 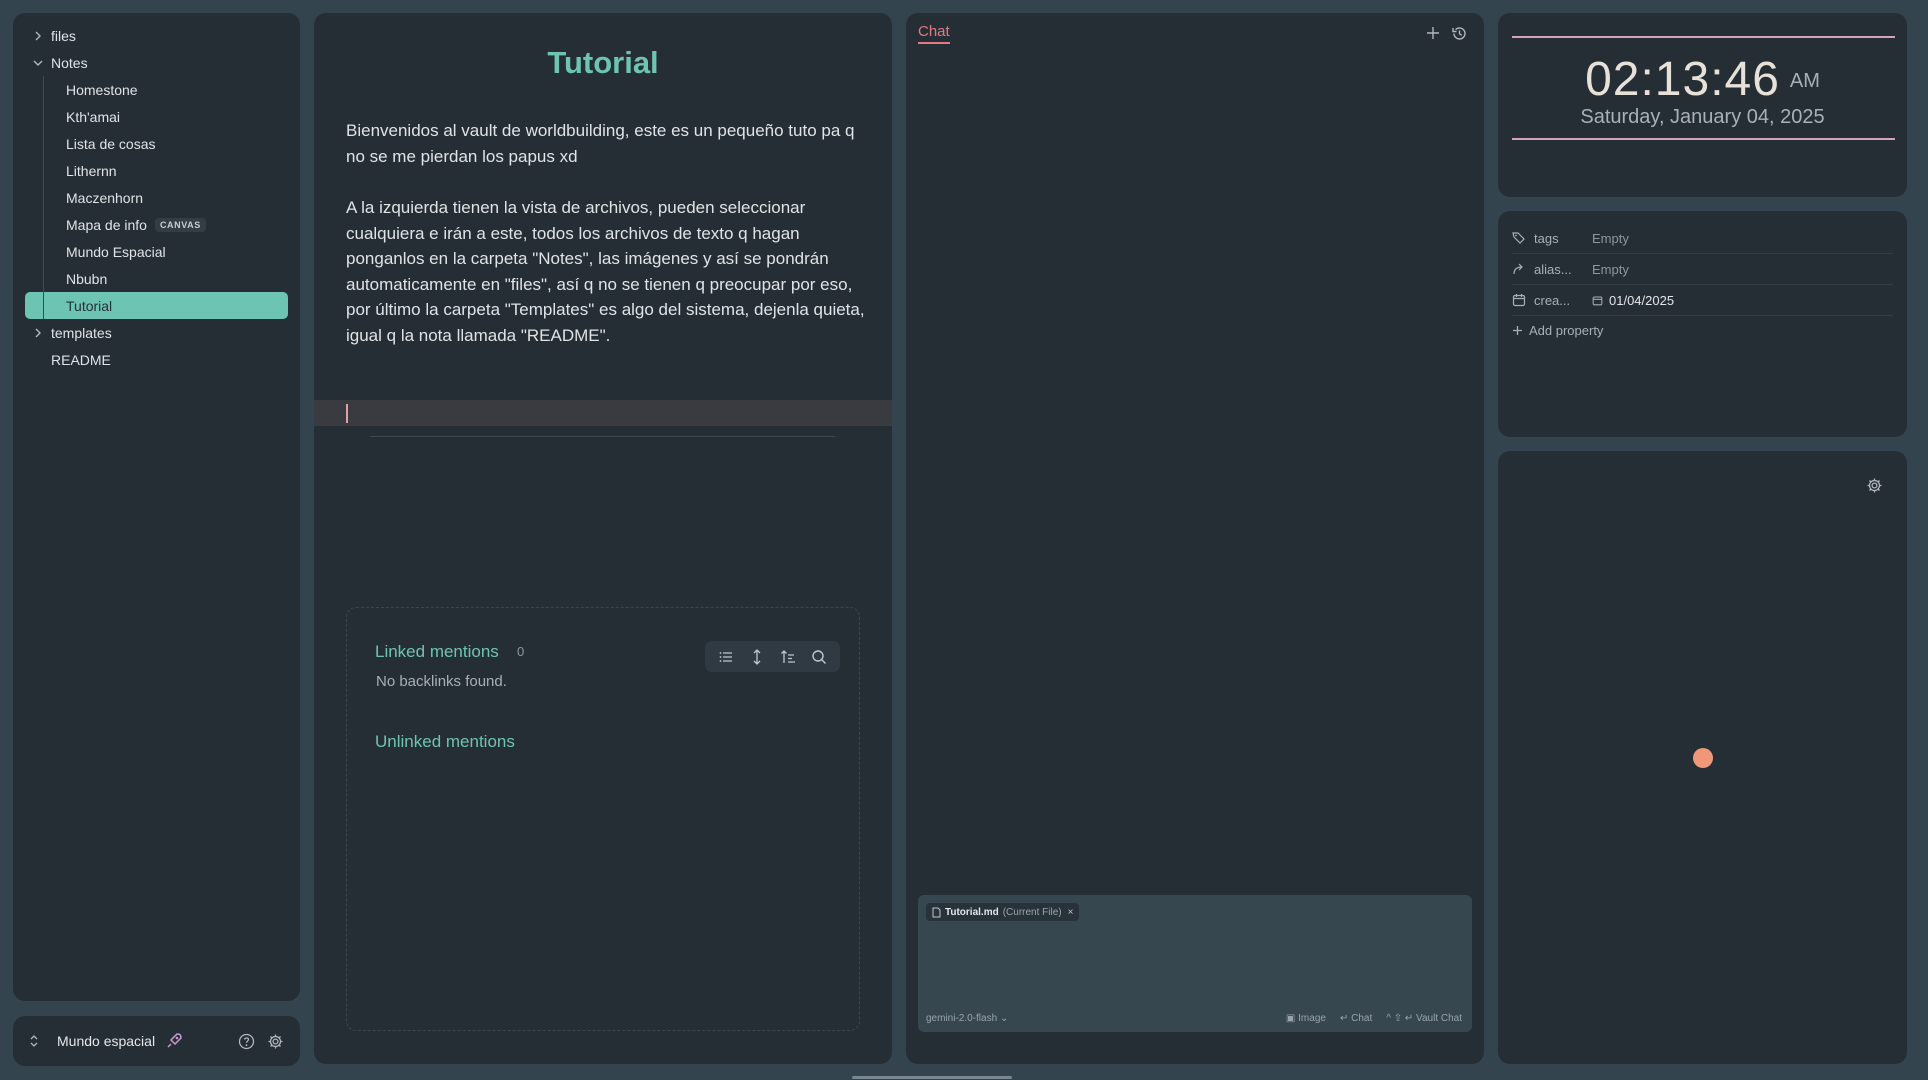 I want to click on file-maczenhorn: Maczenhorn, so click(x=156, y=197).